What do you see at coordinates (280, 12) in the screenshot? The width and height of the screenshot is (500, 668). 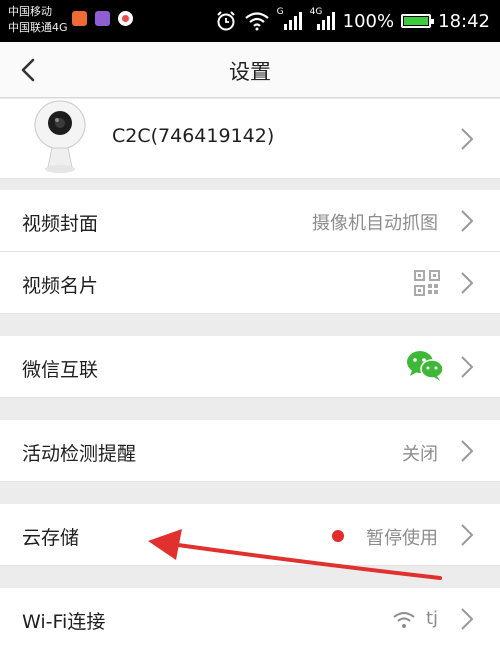 I see `network-type-1: G` at bounding box center [280, 12].